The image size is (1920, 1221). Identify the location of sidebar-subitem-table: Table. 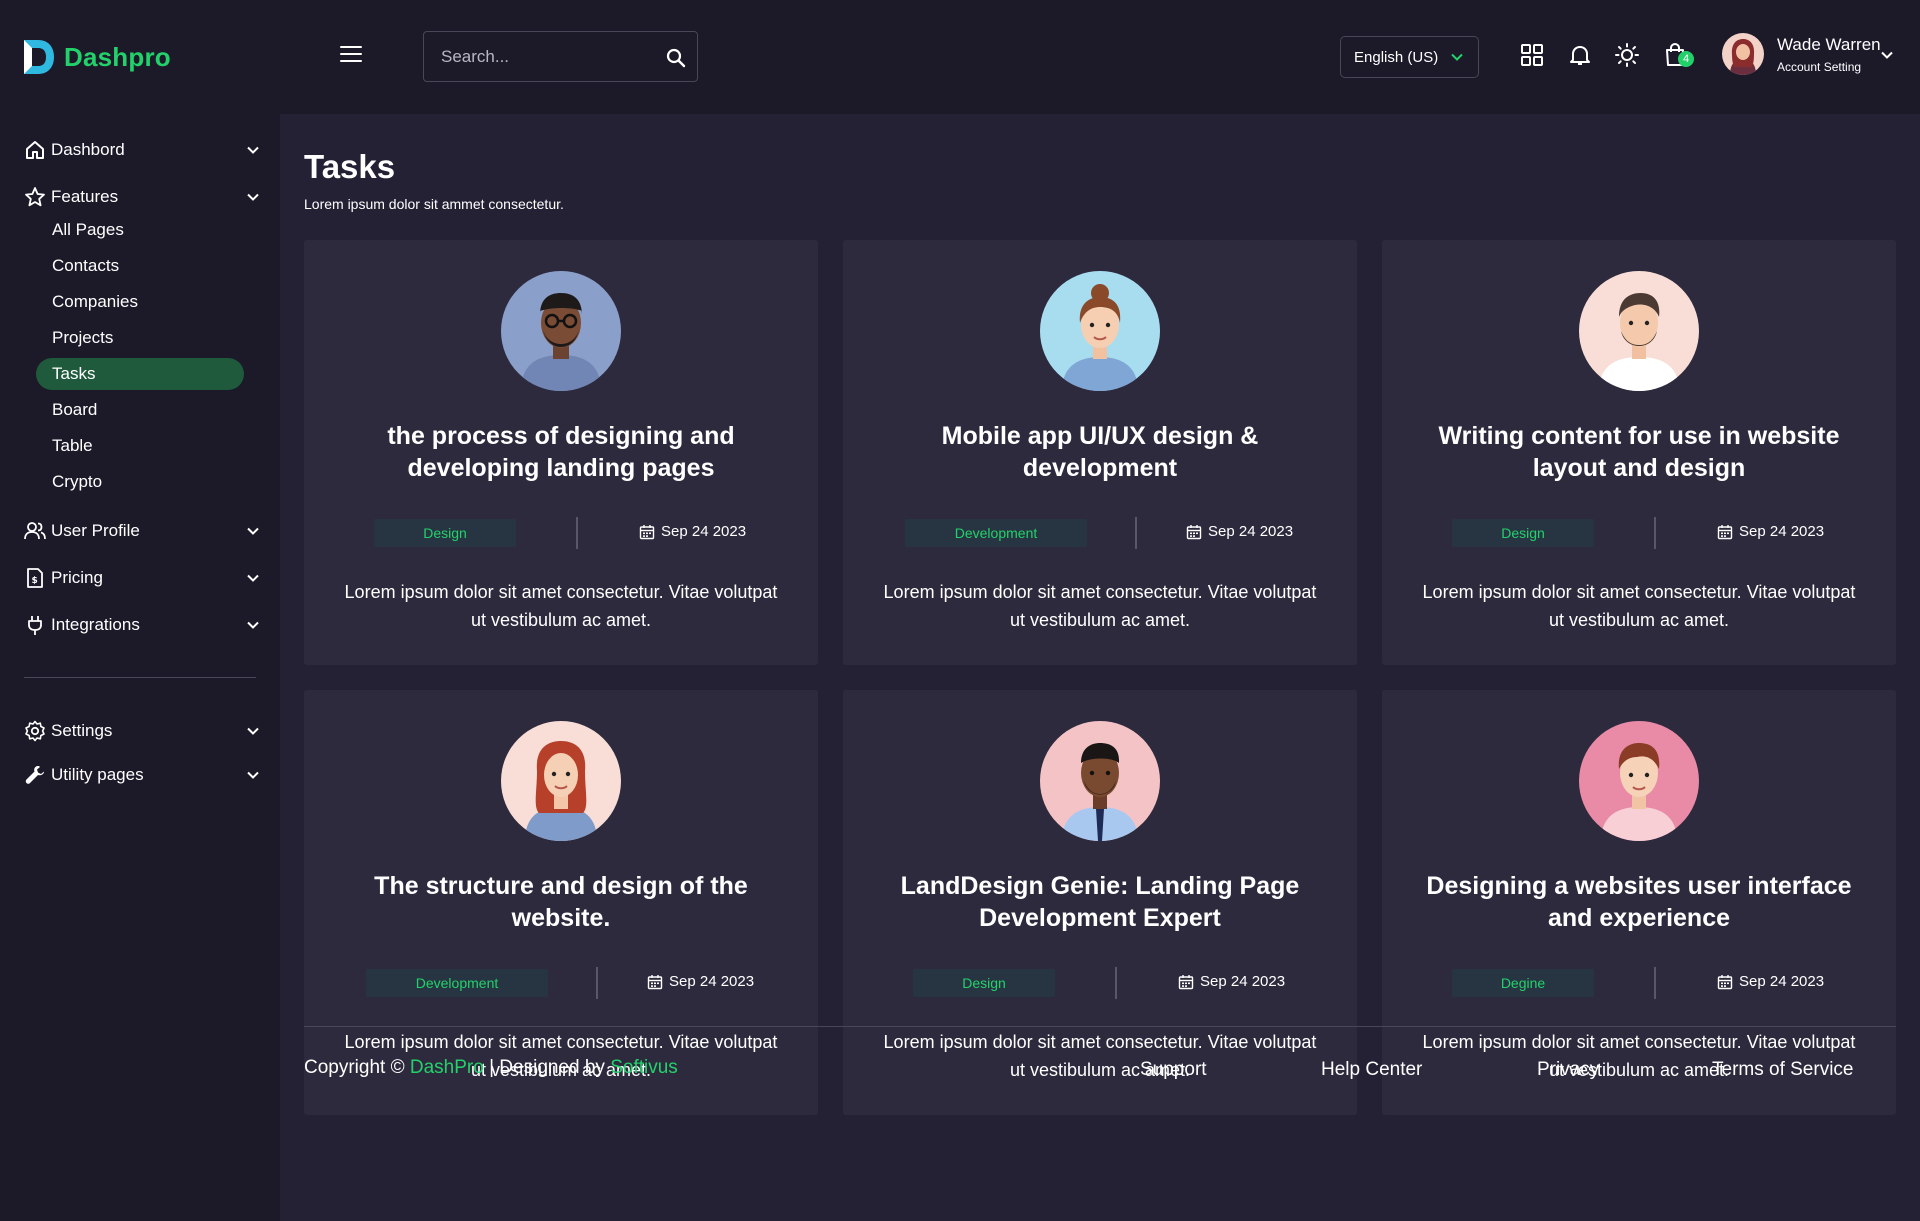
(140, 446).